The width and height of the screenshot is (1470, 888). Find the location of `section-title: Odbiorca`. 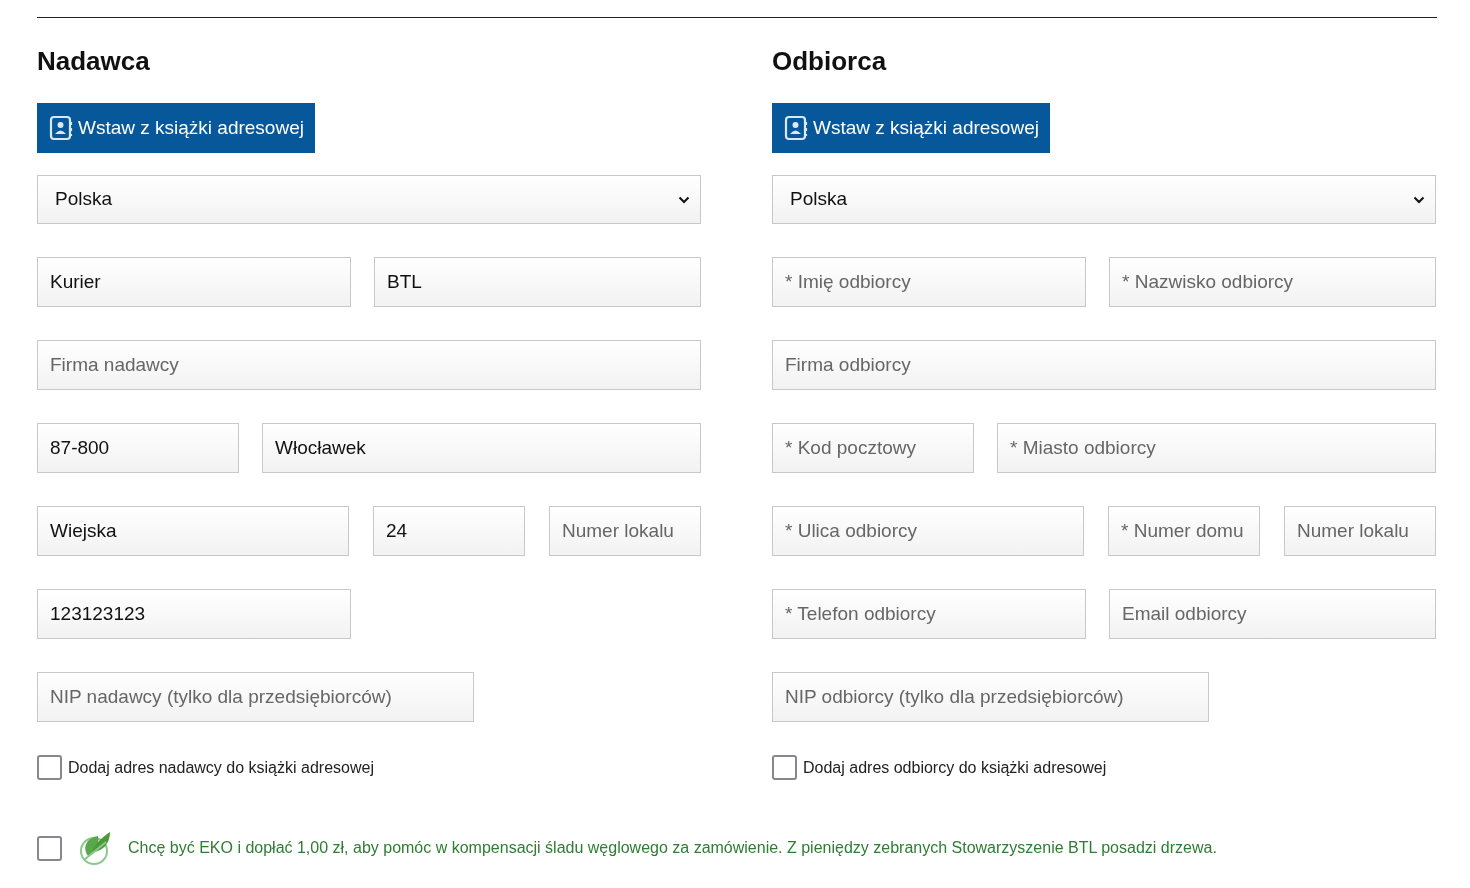

section-title: Odbiorca is located at coordinates (830, 61).